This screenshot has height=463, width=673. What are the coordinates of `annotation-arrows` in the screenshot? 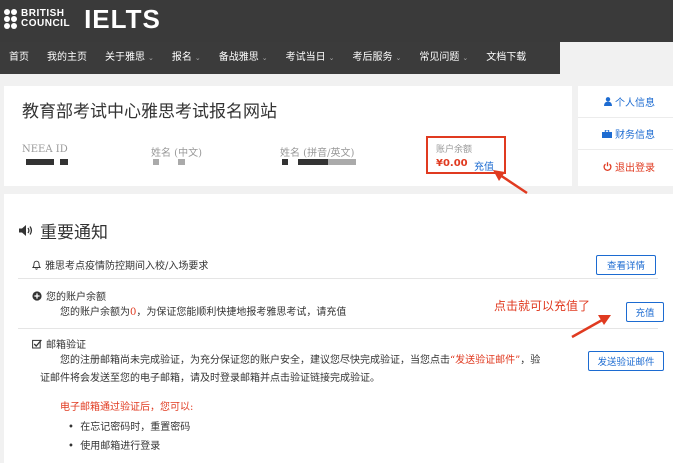 It's located at (552, 254).